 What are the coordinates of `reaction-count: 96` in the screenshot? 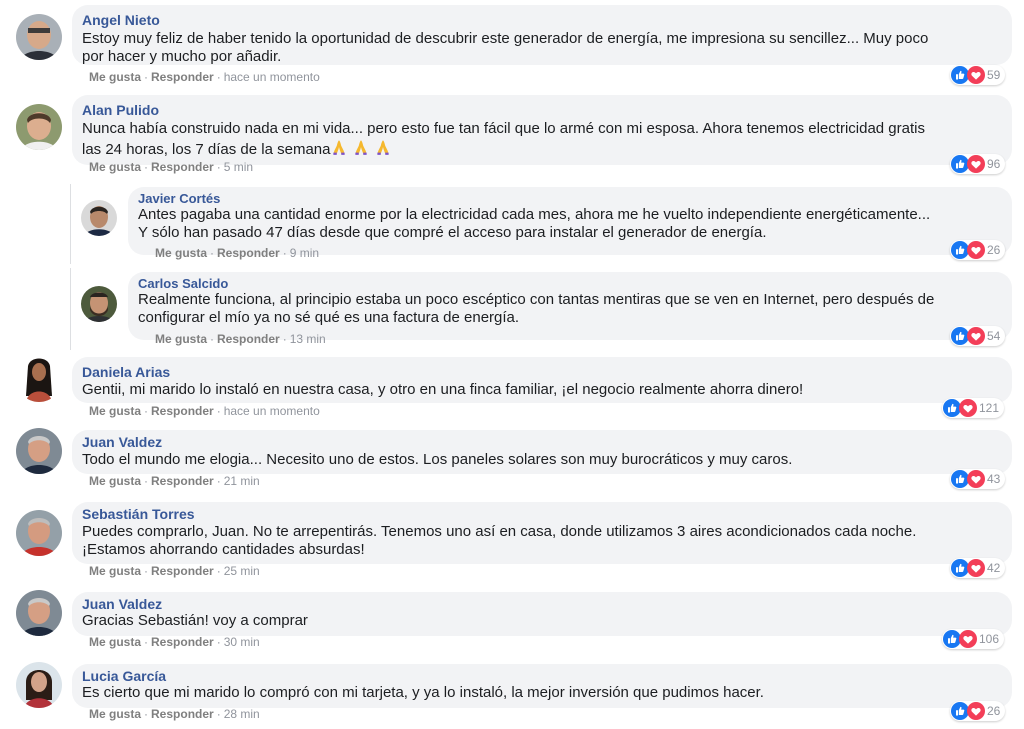 It's located at (994, 164).